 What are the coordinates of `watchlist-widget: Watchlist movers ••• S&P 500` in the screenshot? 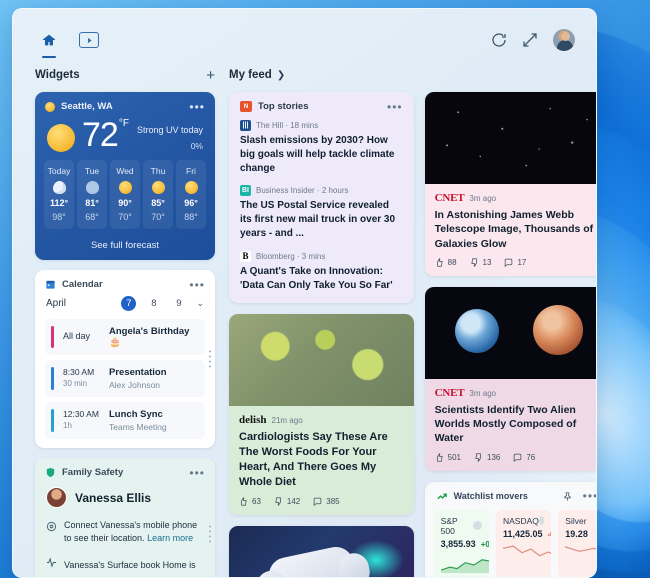 It's located at (510, 529).